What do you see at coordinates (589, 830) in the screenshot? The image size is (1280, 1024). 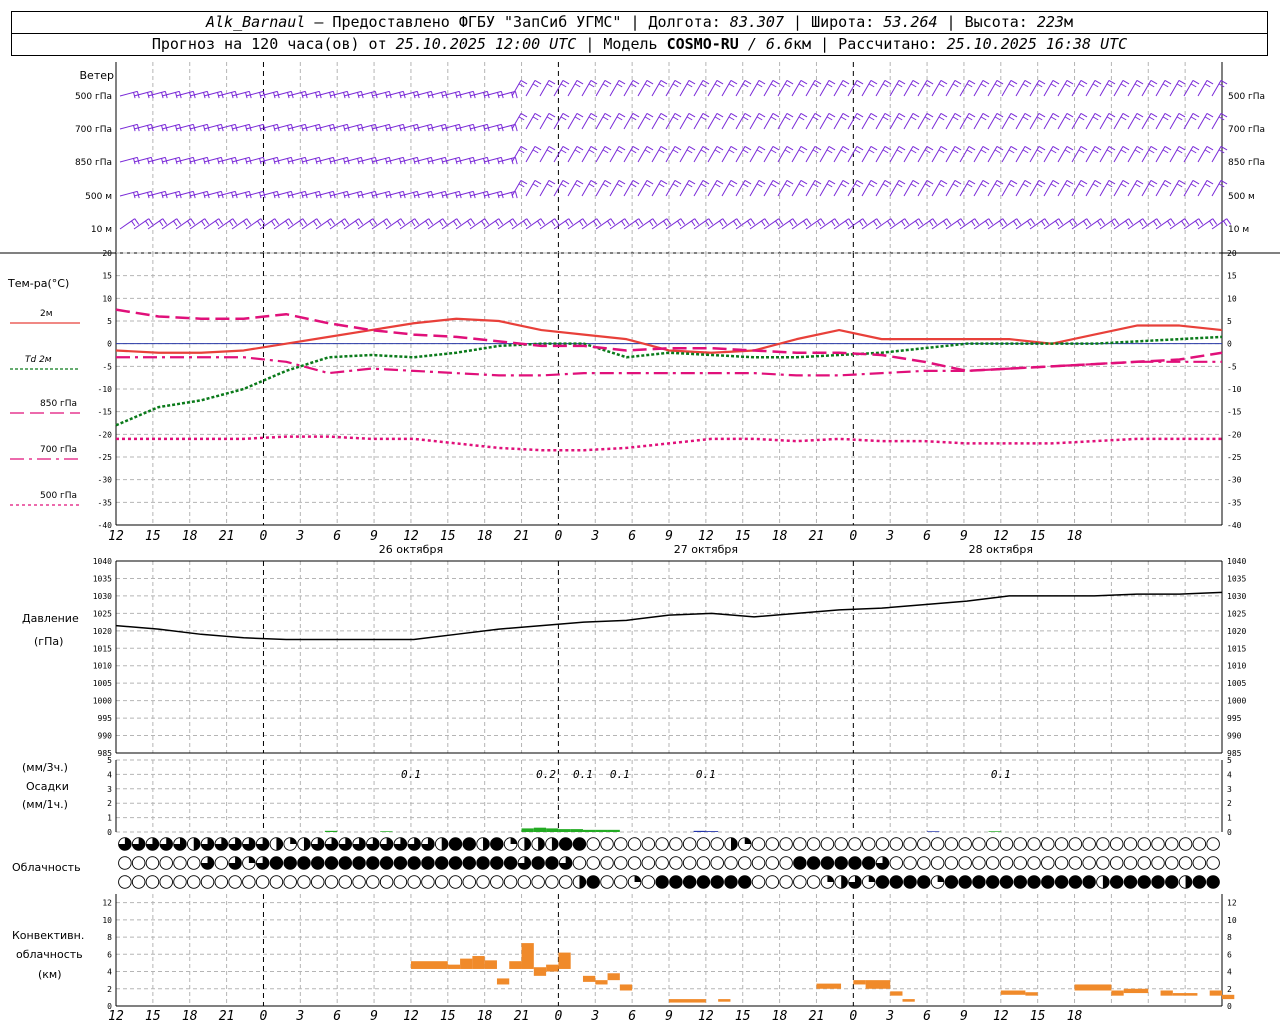 I see `precip-bar` at bounding box center [589, 830].